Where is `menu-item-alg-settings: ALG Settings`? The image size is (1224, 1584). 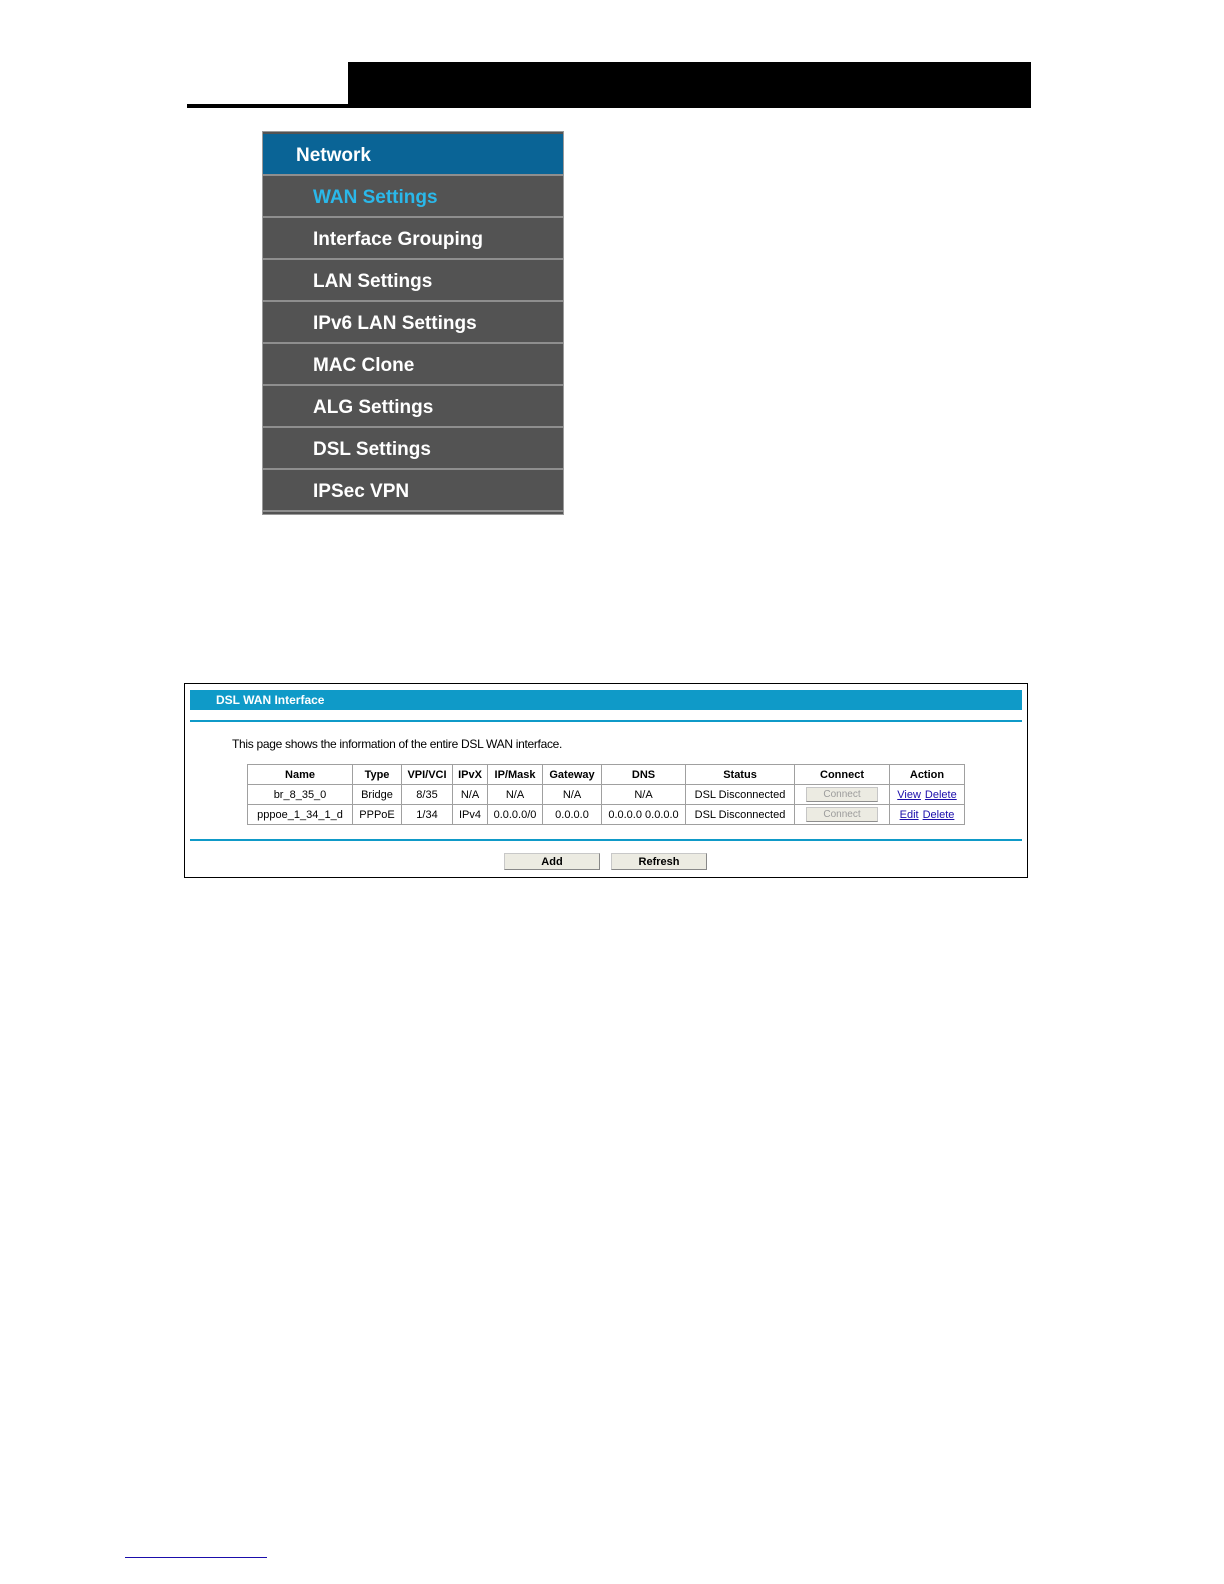 menu-item-alg-settings: ALG Settings is located at coordinates (413, 407).